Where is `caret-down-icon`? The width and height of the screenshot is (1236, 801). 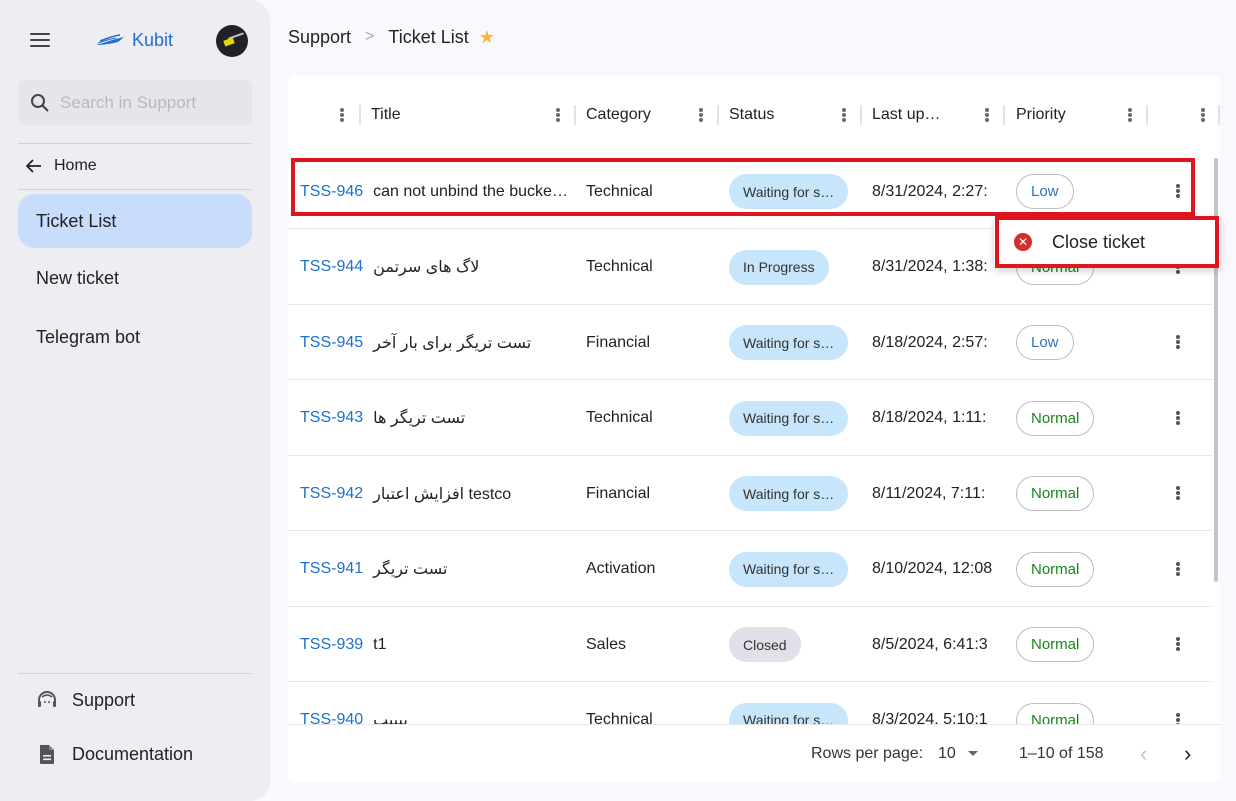 caret-down-icon is located at coordinates (972, 753).